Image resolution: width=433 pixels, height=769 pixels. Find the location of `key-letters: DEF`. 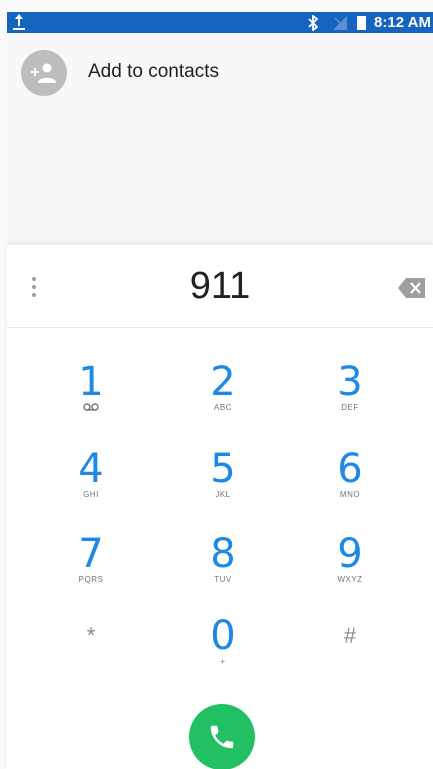

key-letters: DEF is located at coordinates (350, 407).